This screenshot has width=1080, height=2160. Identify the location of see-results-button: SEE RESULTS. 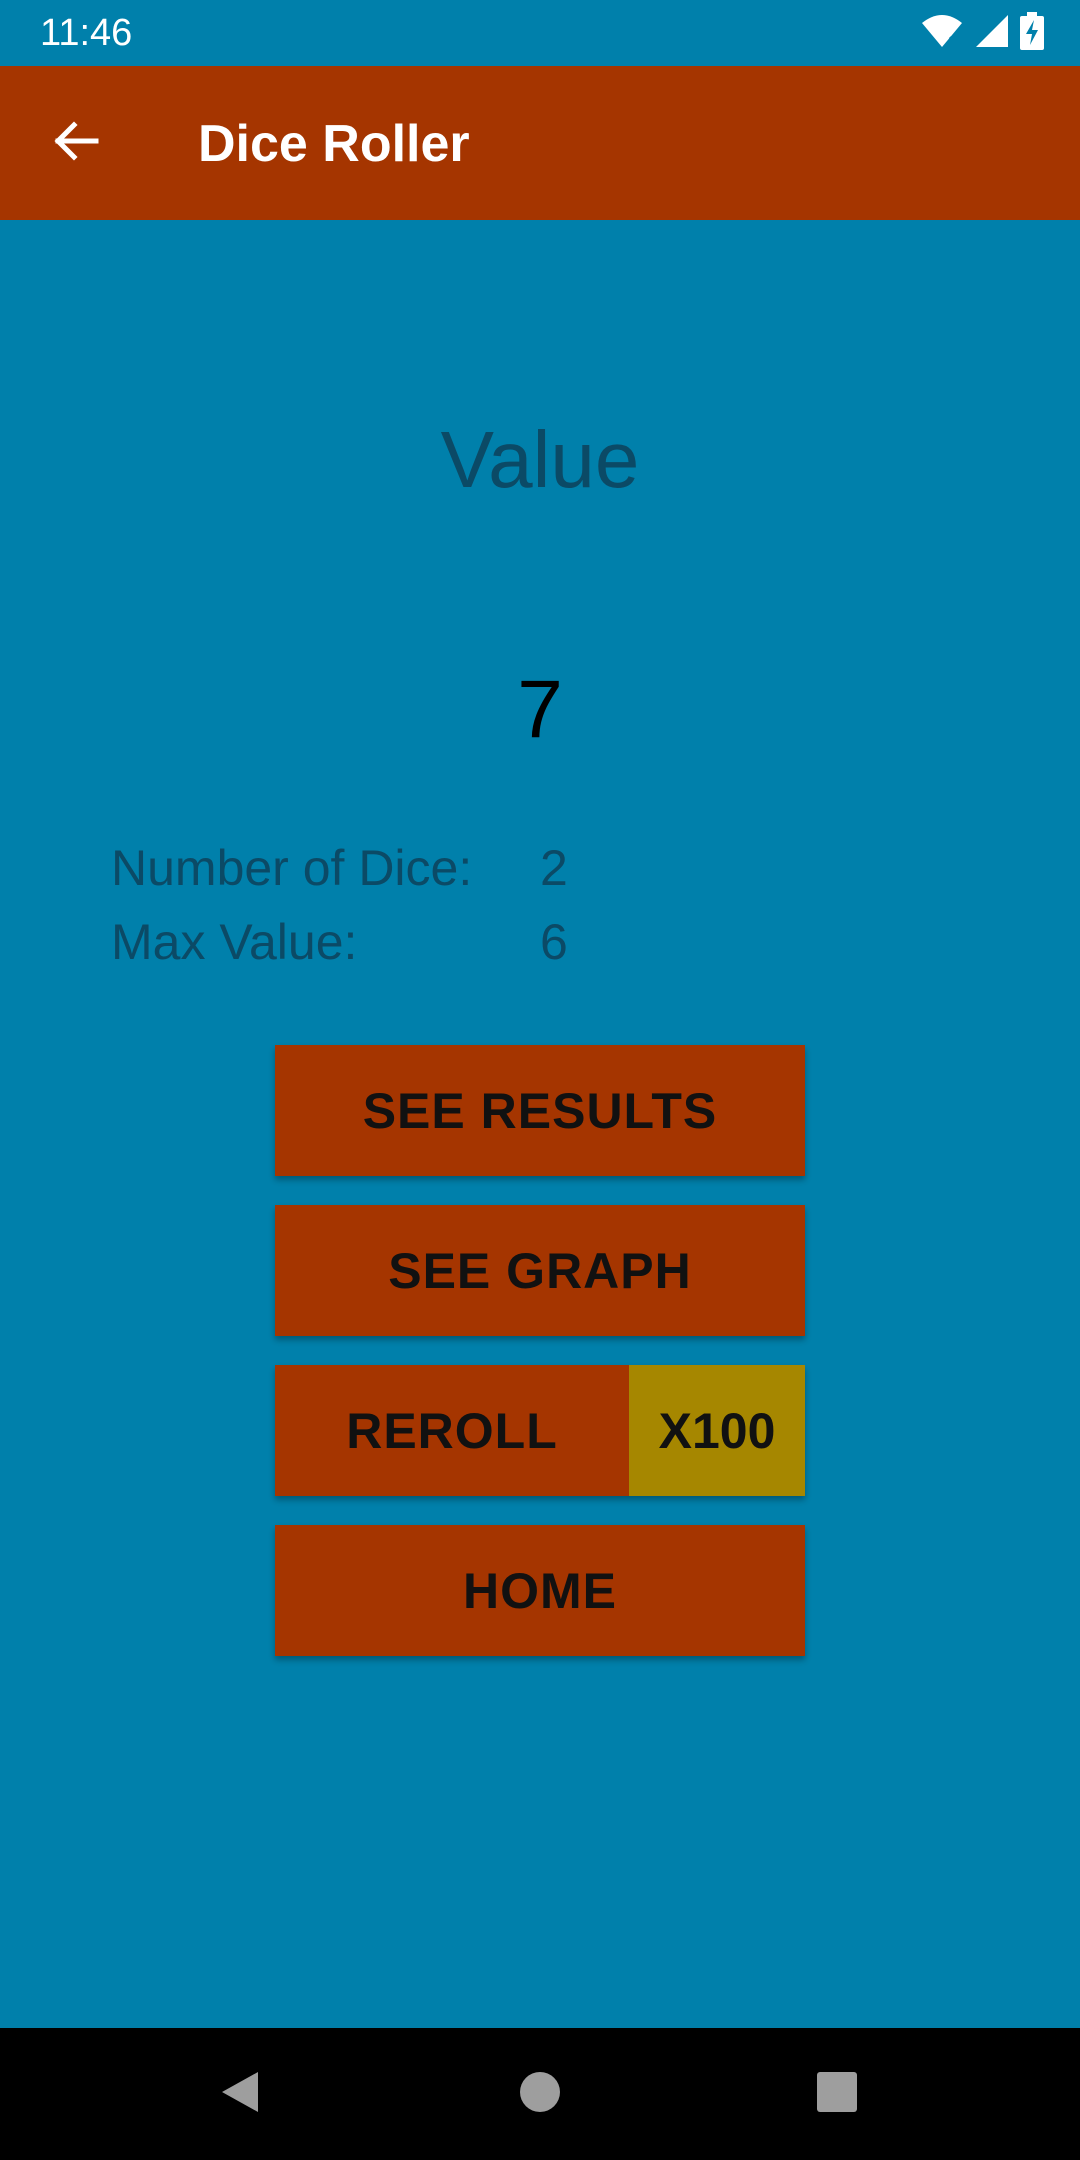
(540, 1110).